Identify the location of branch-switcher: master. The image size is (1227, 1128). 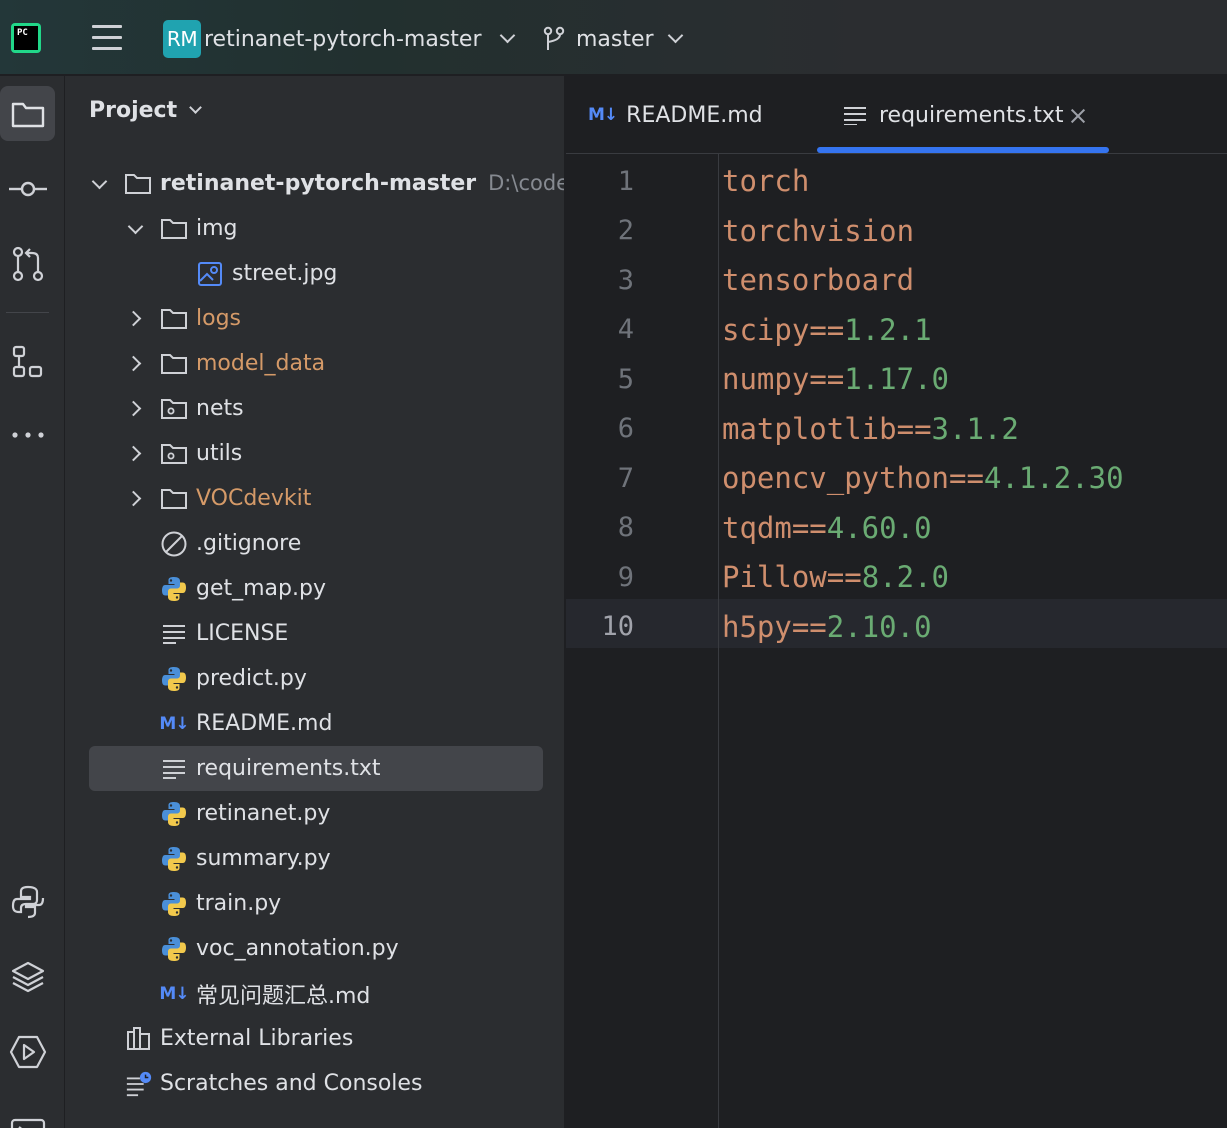
(612, 39).